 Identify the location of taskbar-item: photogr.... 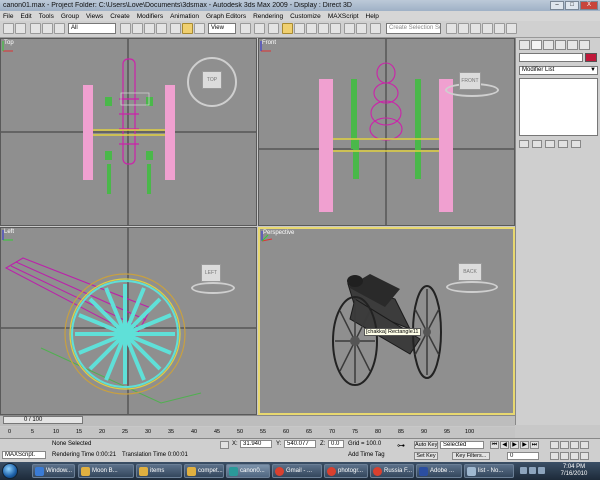
(346, 471).